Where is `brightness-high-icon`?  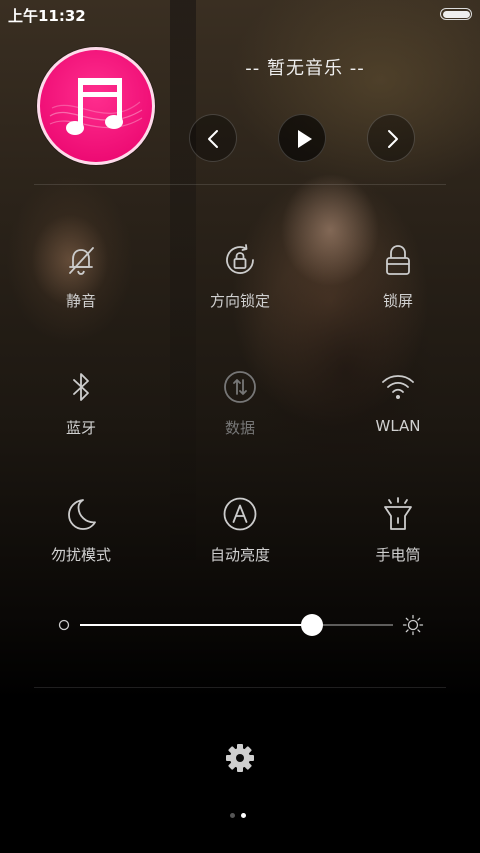
brightness-high-icon is located at coordinates (413, 625).